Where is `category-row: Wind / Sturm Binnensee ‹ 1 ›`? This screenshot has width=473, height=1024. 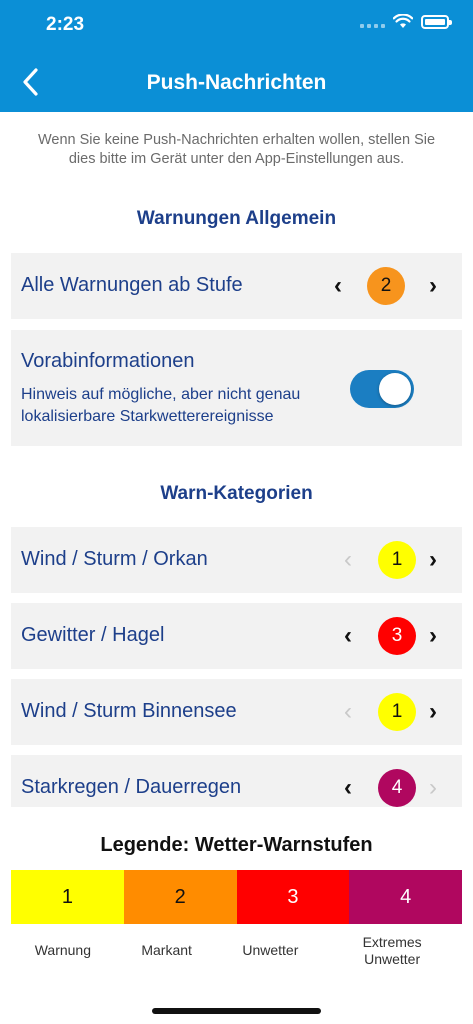 category-row: Wind / Sturm Binnensee ‹ 1 › is located at coordinates (236, 712).